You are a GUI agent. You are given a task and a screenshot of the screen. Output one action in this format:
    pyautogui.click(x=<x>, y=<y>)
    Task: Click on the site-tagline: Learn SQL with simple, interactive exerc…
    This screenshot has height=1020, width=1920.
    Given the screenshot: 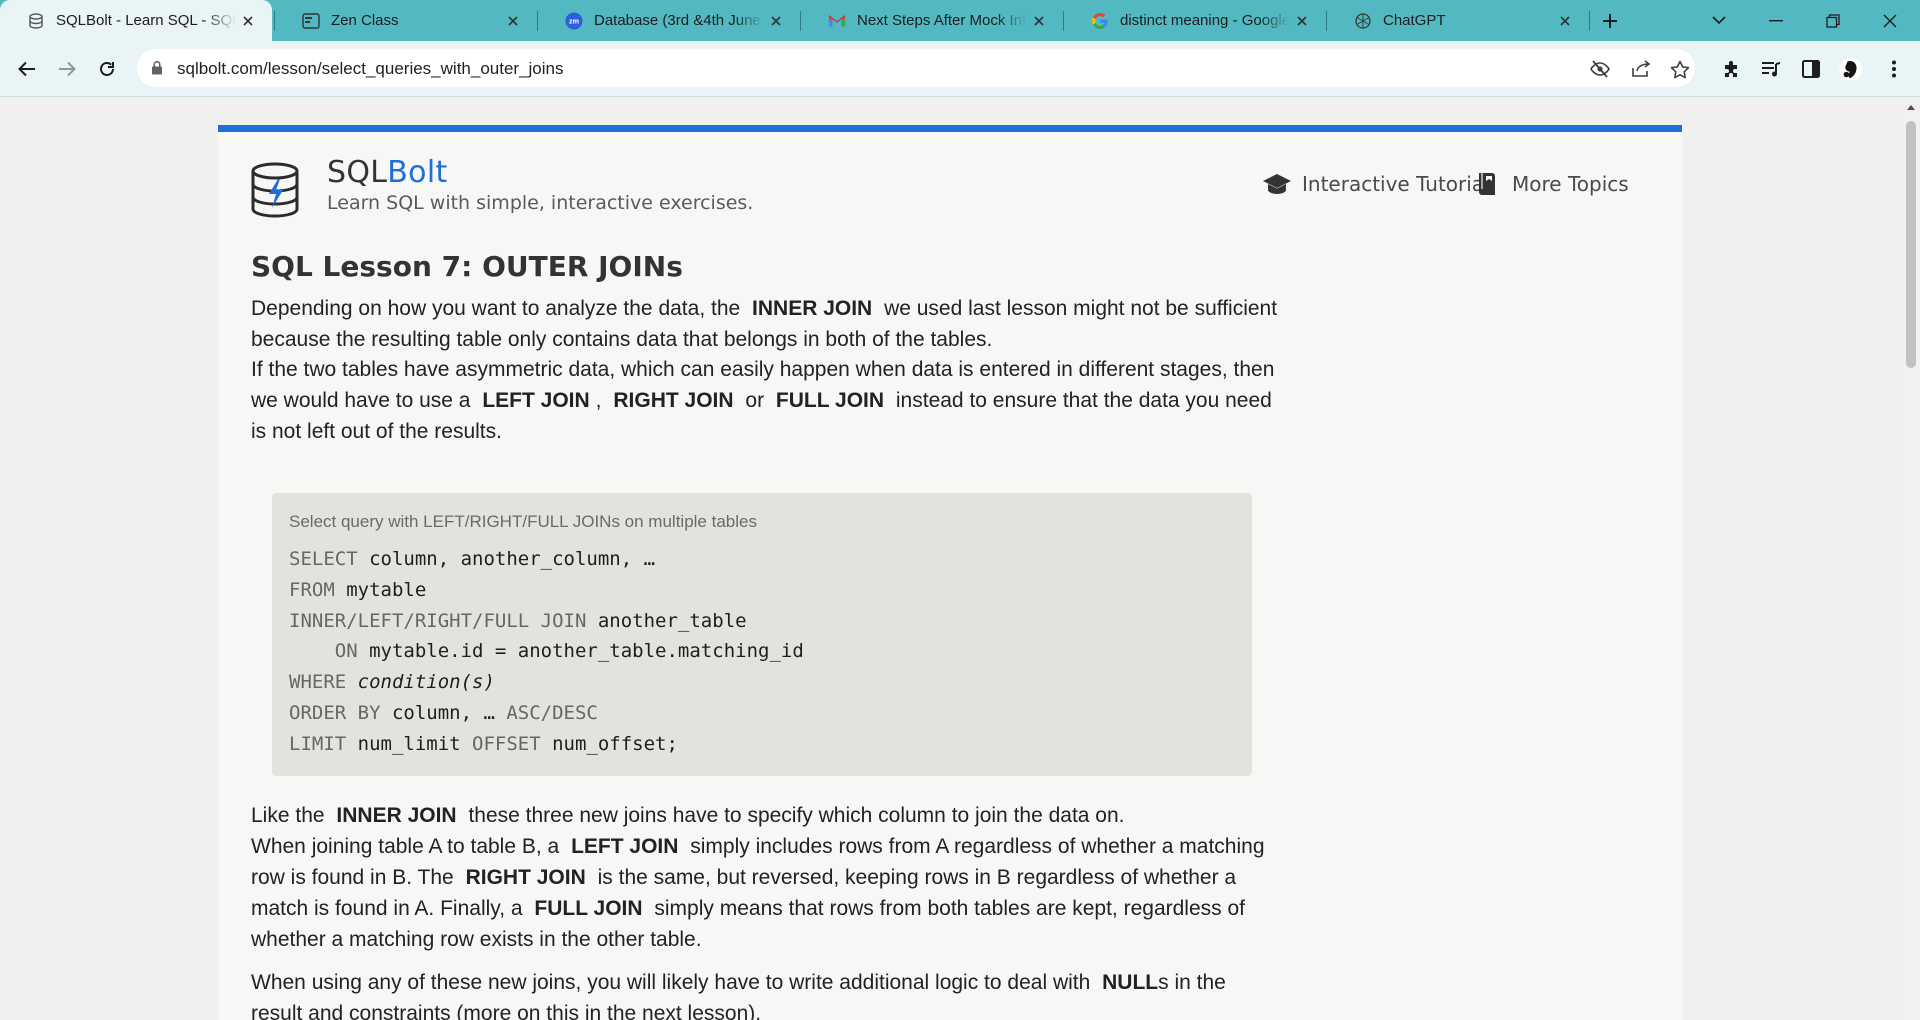 What is the action you would take?
    pyautogui.click(x=540, y=203)
    